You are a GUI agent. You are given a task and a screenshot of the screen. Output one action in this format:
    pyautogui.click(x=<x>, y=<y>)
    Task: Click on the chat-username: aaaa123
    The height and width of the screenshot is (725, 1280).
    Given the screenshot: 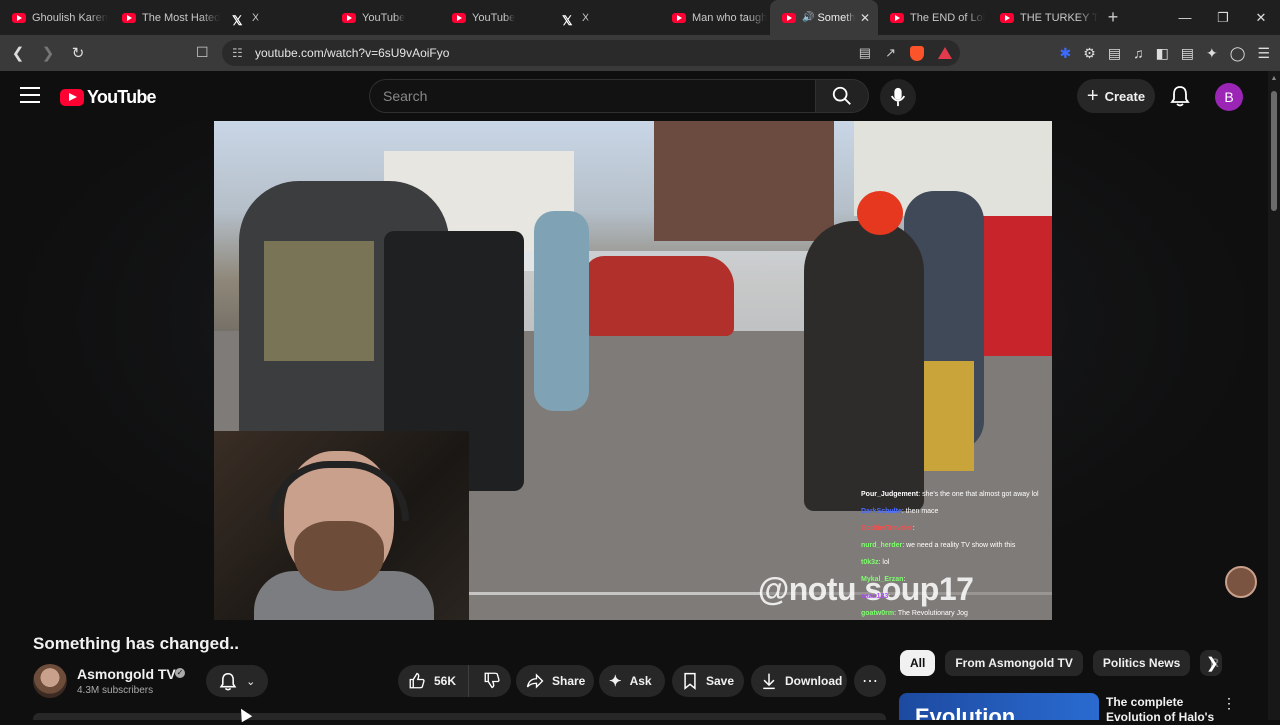 What is the action you would take?
    pyautogui.click(x=875, y=596)
    